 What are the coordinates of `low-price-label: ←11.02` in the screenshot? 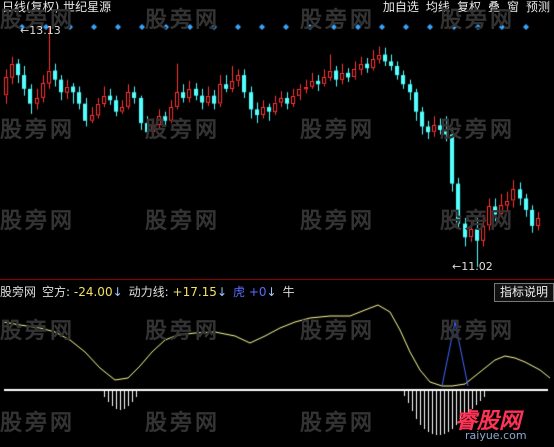 It's located at (472, 266).